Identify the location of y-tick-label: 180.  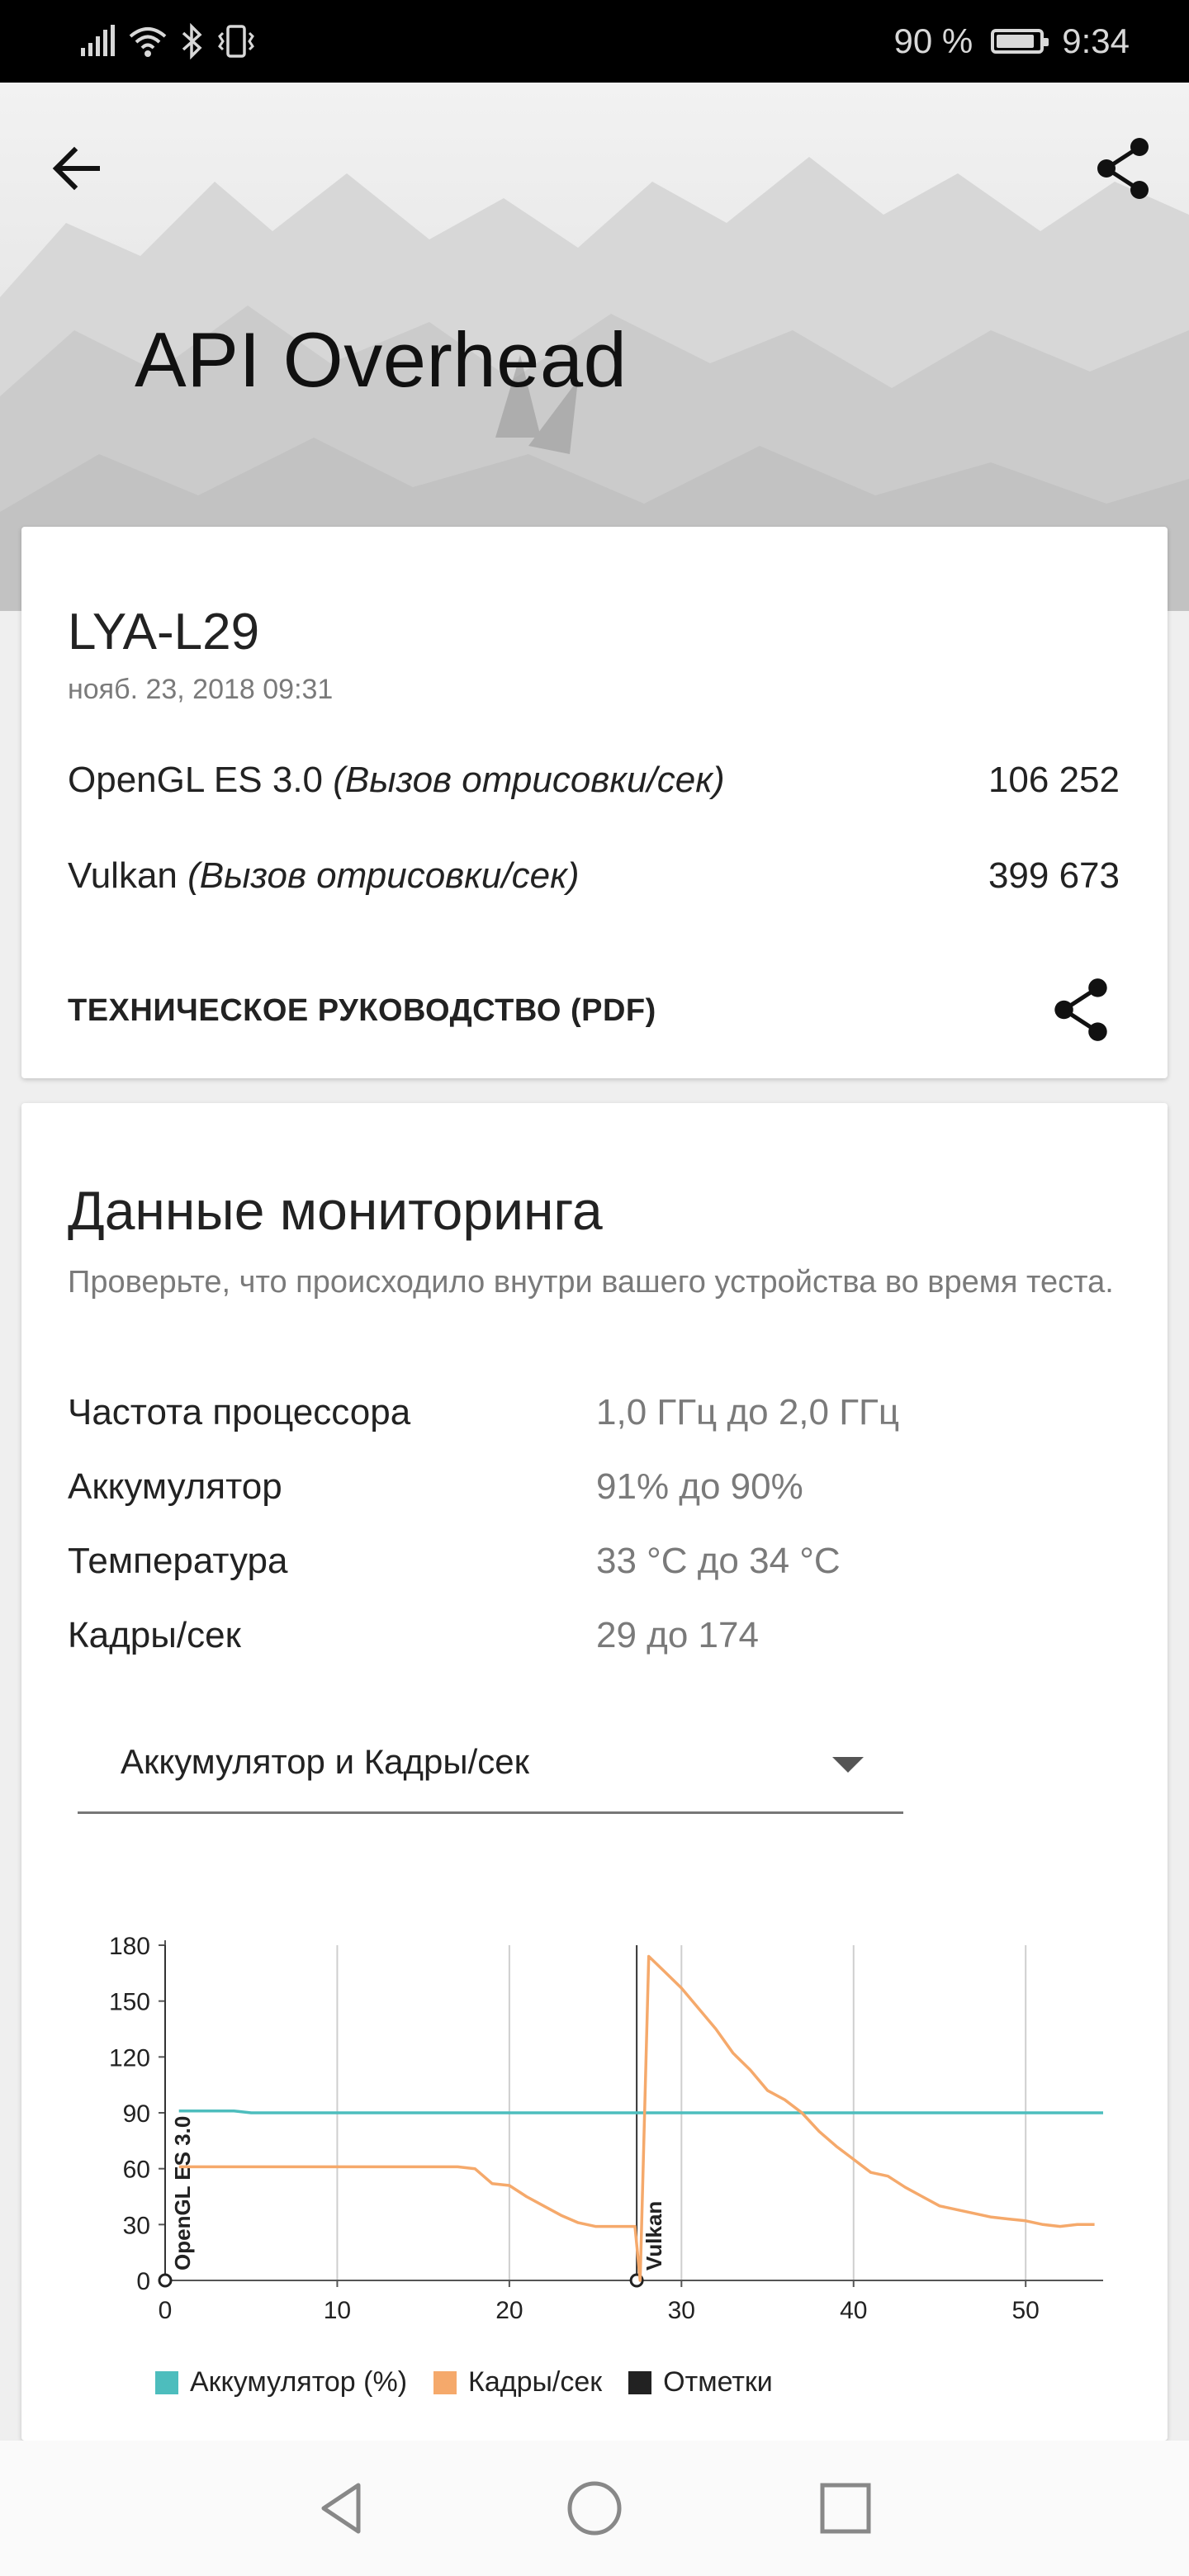
(129, 1946).